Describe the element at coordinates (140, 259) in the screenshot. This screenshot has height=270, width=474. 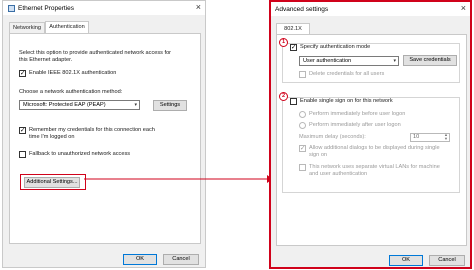
I see `left-ok-button: OK` at that location.